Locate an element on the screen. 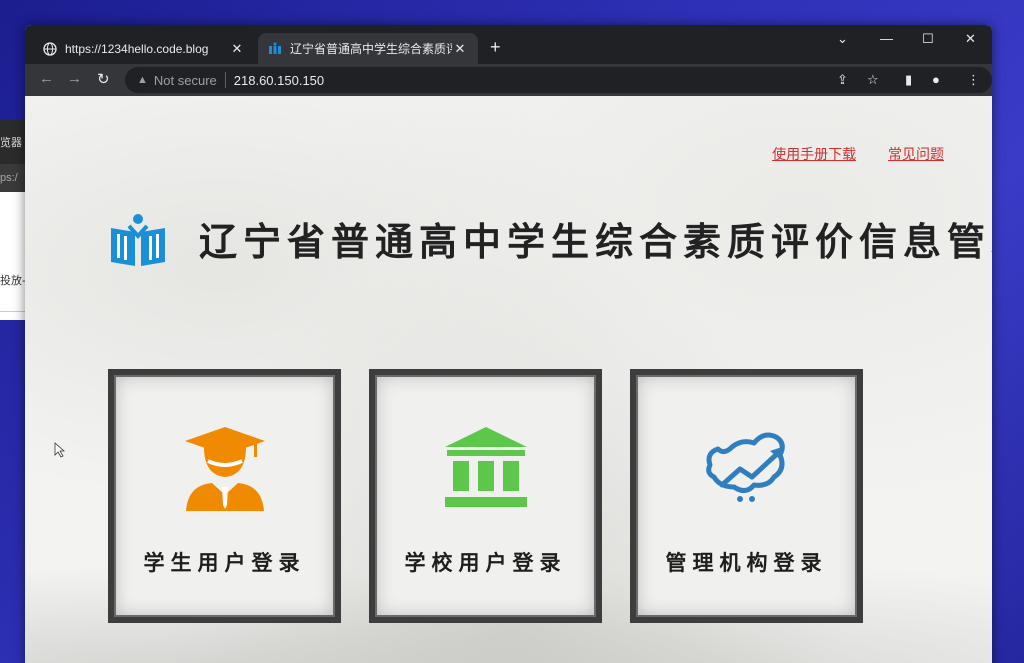 Image resolution: width=1024 pixels, height=663 pixels. tab-search-icon: ⌄ is located at coordinates (842, 39).